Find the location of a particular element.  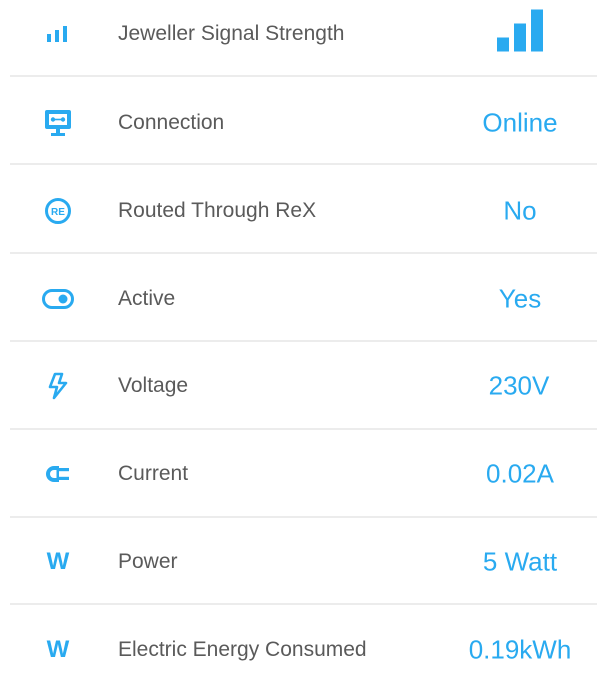

active-value: Yes is located at coordinates (520, 298).